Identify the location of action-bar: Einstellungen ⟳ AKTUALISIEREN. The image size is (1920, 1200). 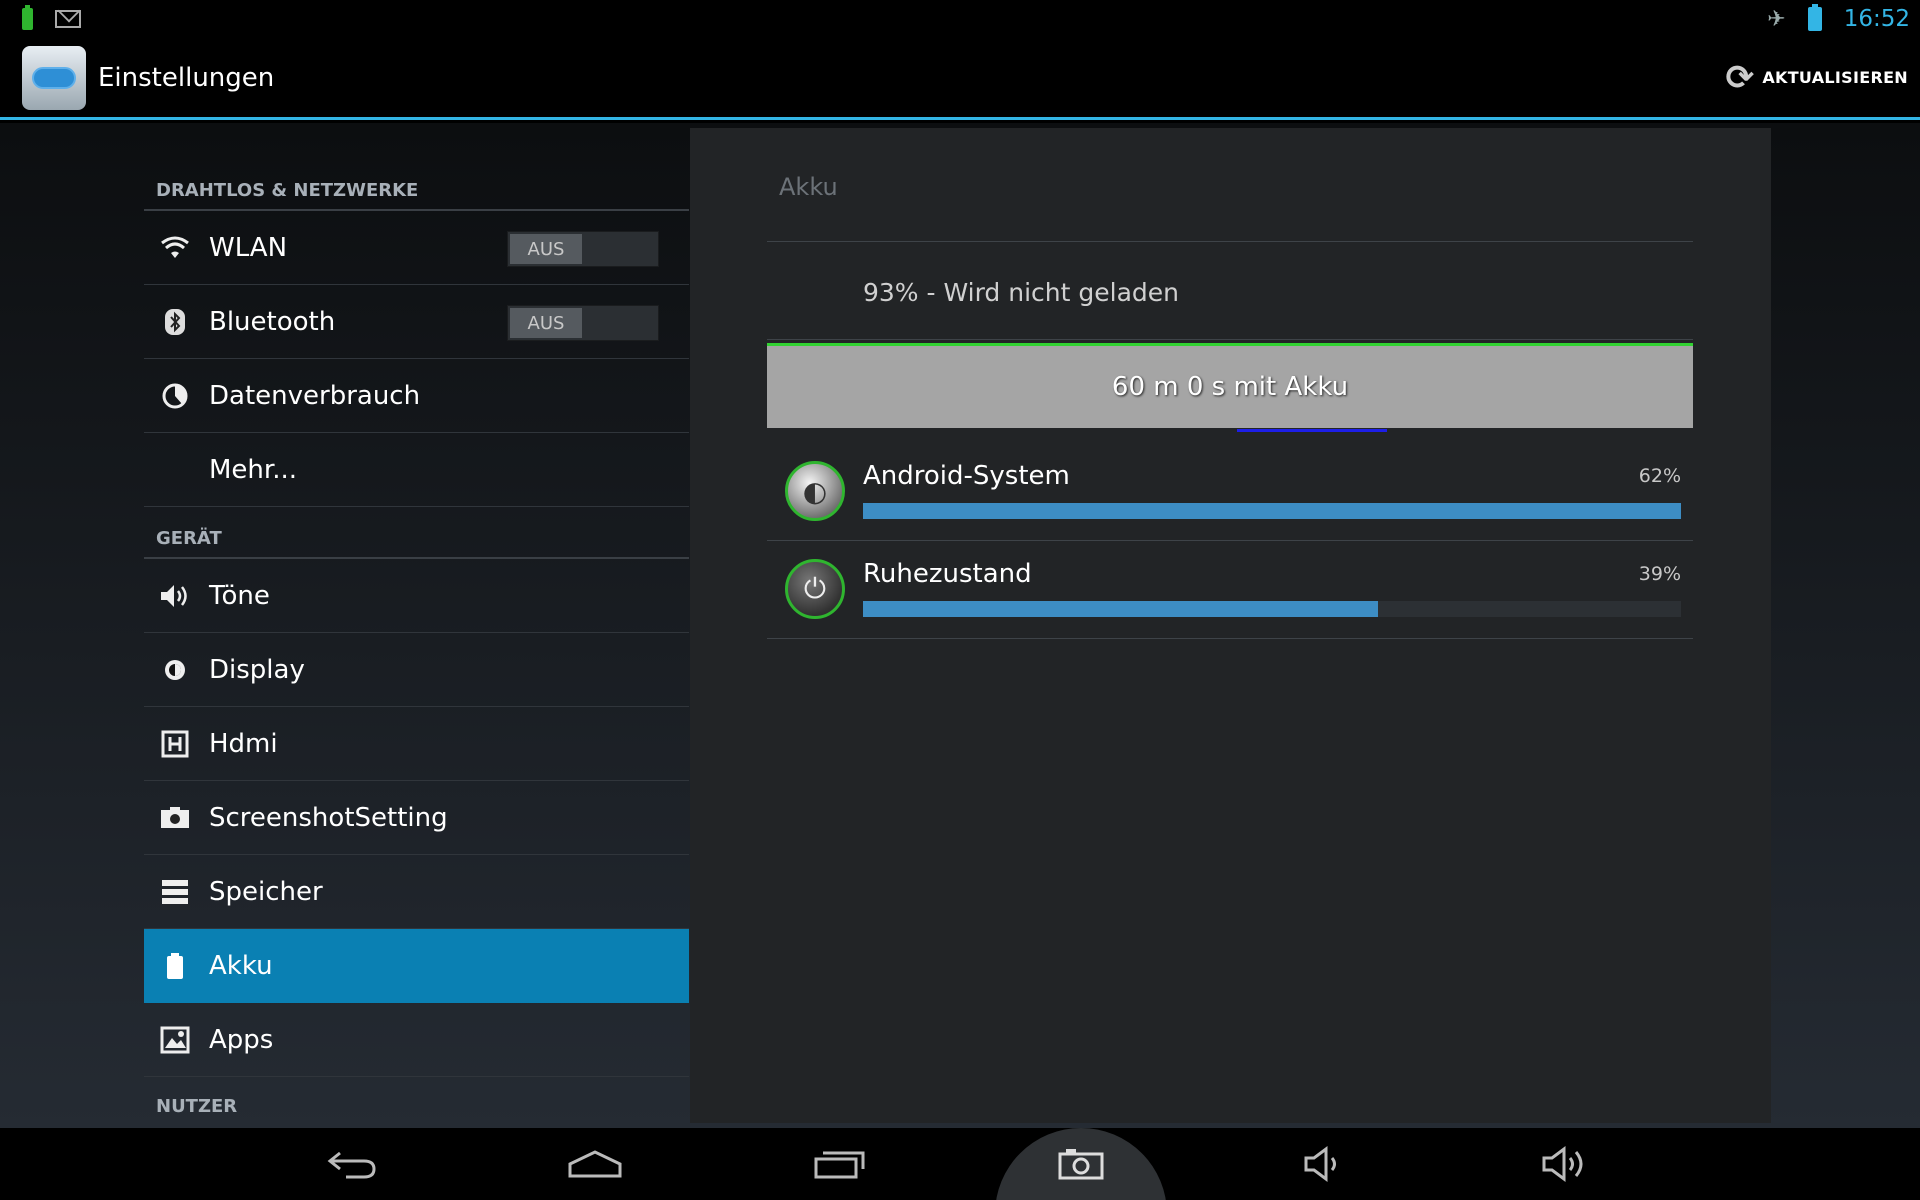
(960, 79).